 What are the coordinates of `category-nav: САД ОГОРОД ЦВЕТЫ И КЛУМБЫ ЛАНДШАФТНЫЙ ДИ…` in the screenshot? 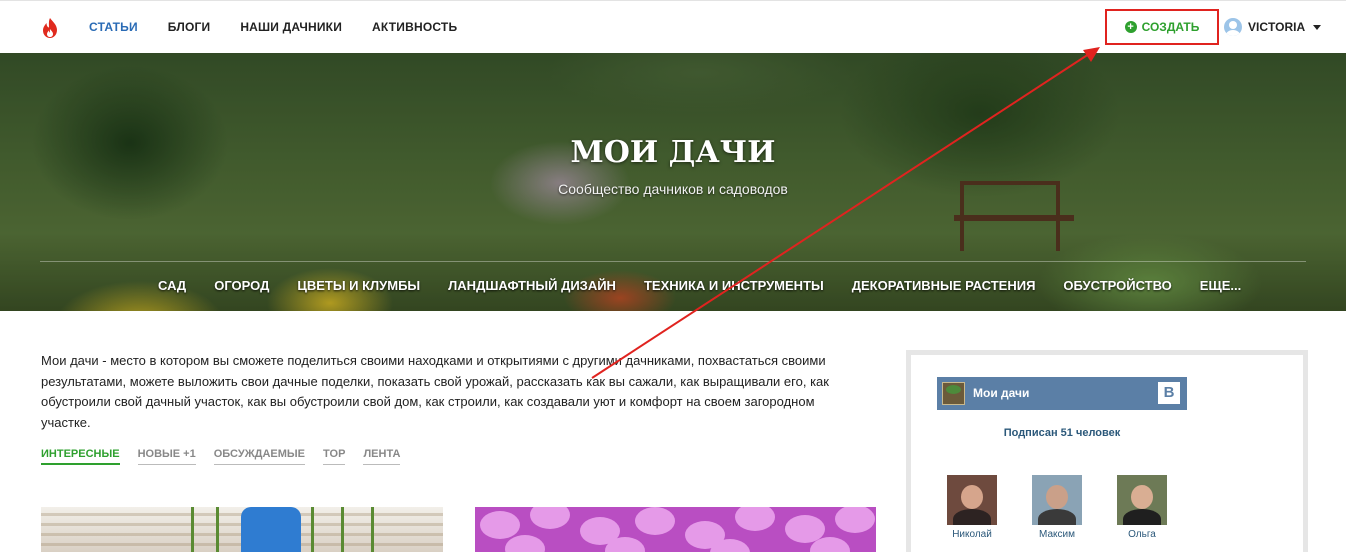 It's located at (699, 285).